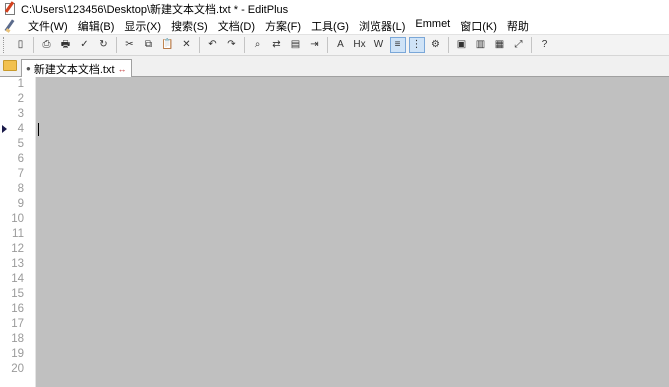 Image resolution: width=669 pixels, height=387 pixels. I want to click on line-number: 13, so click(17, 264).